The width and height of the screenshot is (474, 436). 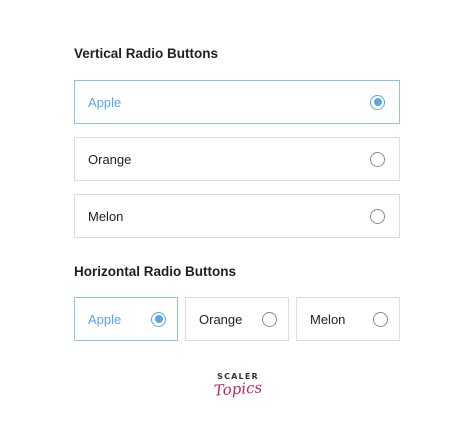 I want to click on scaler-topics-logo: SCALER Topics, so click(x=238, y=390).